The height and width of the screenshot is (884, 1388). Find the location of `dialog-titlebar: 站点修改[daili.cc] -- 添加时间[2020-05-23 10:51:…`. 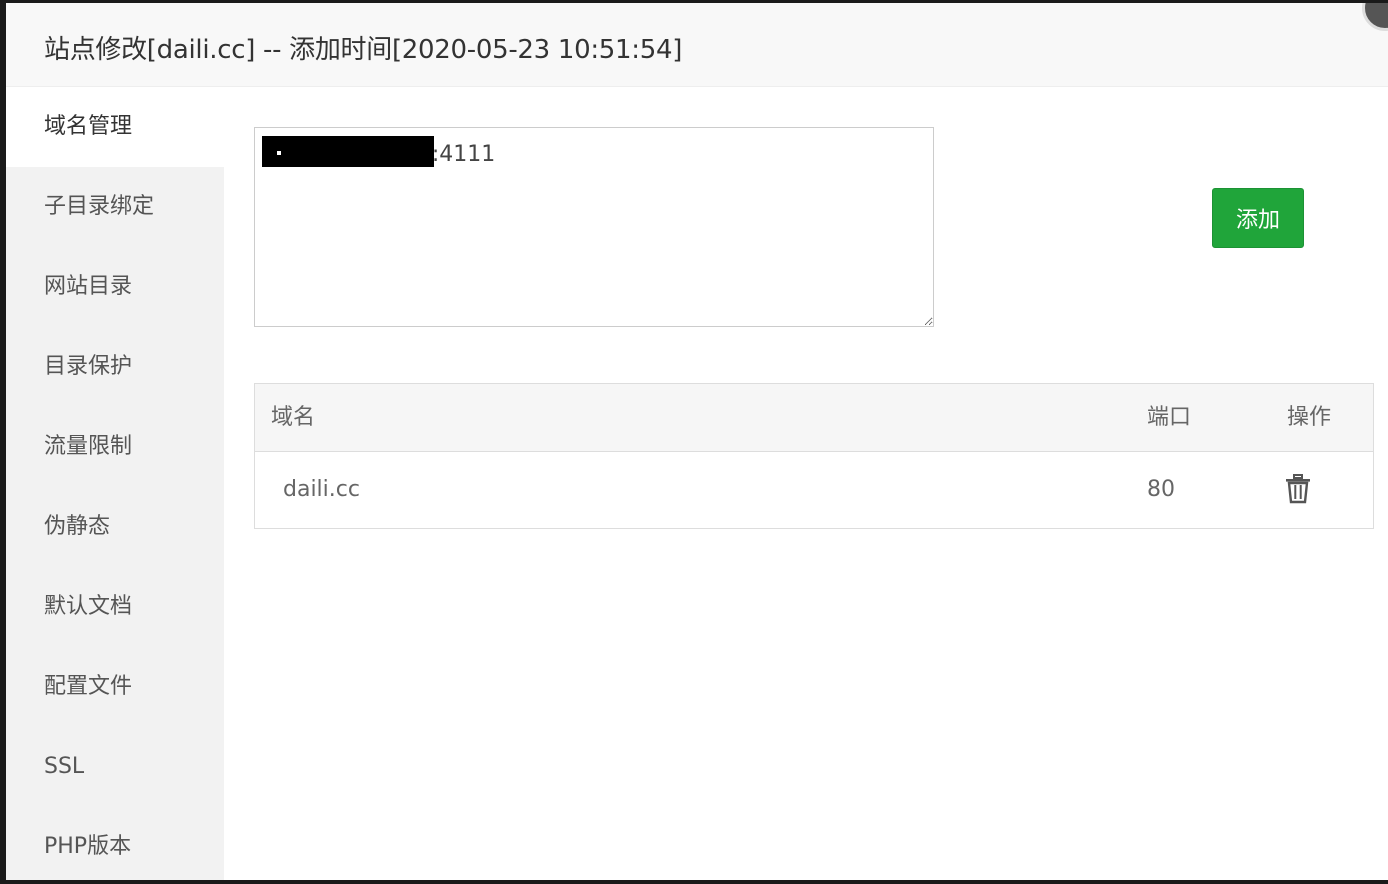

dialog-titlebar: 站点修改[daili.cc] -- 添加时间[2020-05-23 10:51:… is located at coordinates (697, 45).